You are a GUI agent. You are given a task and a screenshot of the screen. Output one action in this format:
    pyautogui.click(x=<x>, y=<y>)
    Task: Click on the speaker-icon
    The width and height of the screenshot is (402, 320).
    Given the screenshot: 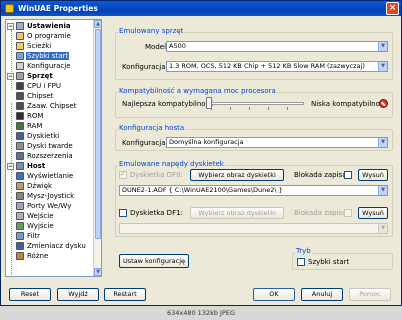 What is the action you would take?
    pyautogui.click(x=20, y=186)
    